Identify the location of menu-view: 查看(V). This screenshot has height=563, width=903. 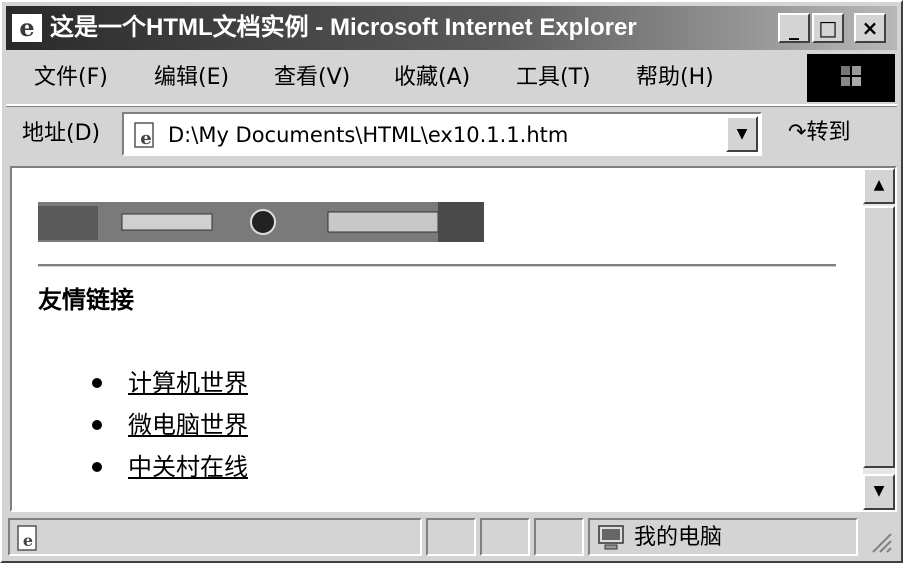
(312, 78).